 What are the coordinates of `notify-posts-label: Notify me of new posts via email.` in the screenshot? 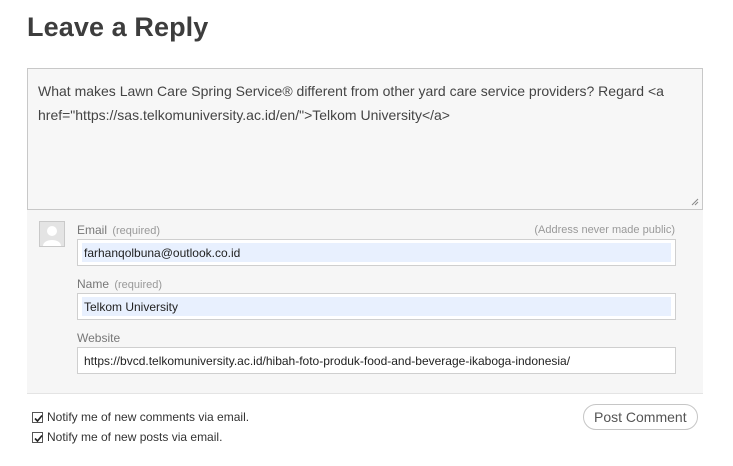 It's located at (135, 437).